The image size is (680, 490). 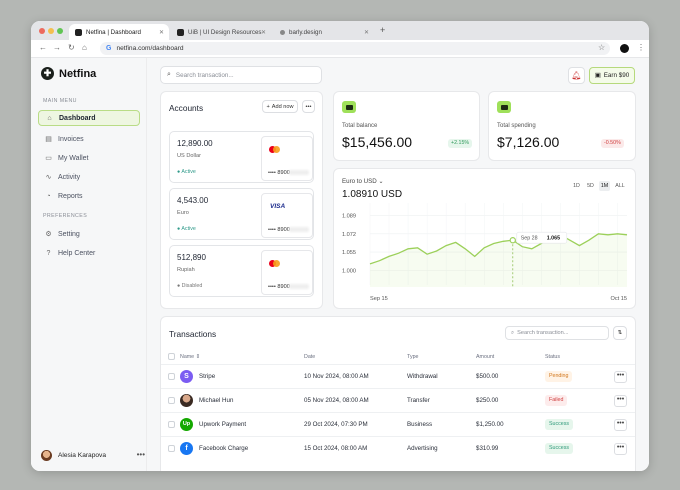 I want to click on account-amount: 12,890.00, so click(x=195, y=143).